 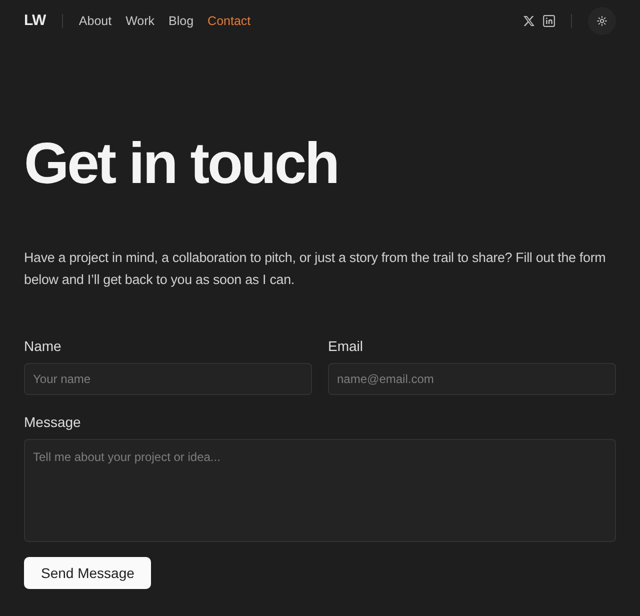 I want to click on x-logo-icon, so click(x=529, y=21).